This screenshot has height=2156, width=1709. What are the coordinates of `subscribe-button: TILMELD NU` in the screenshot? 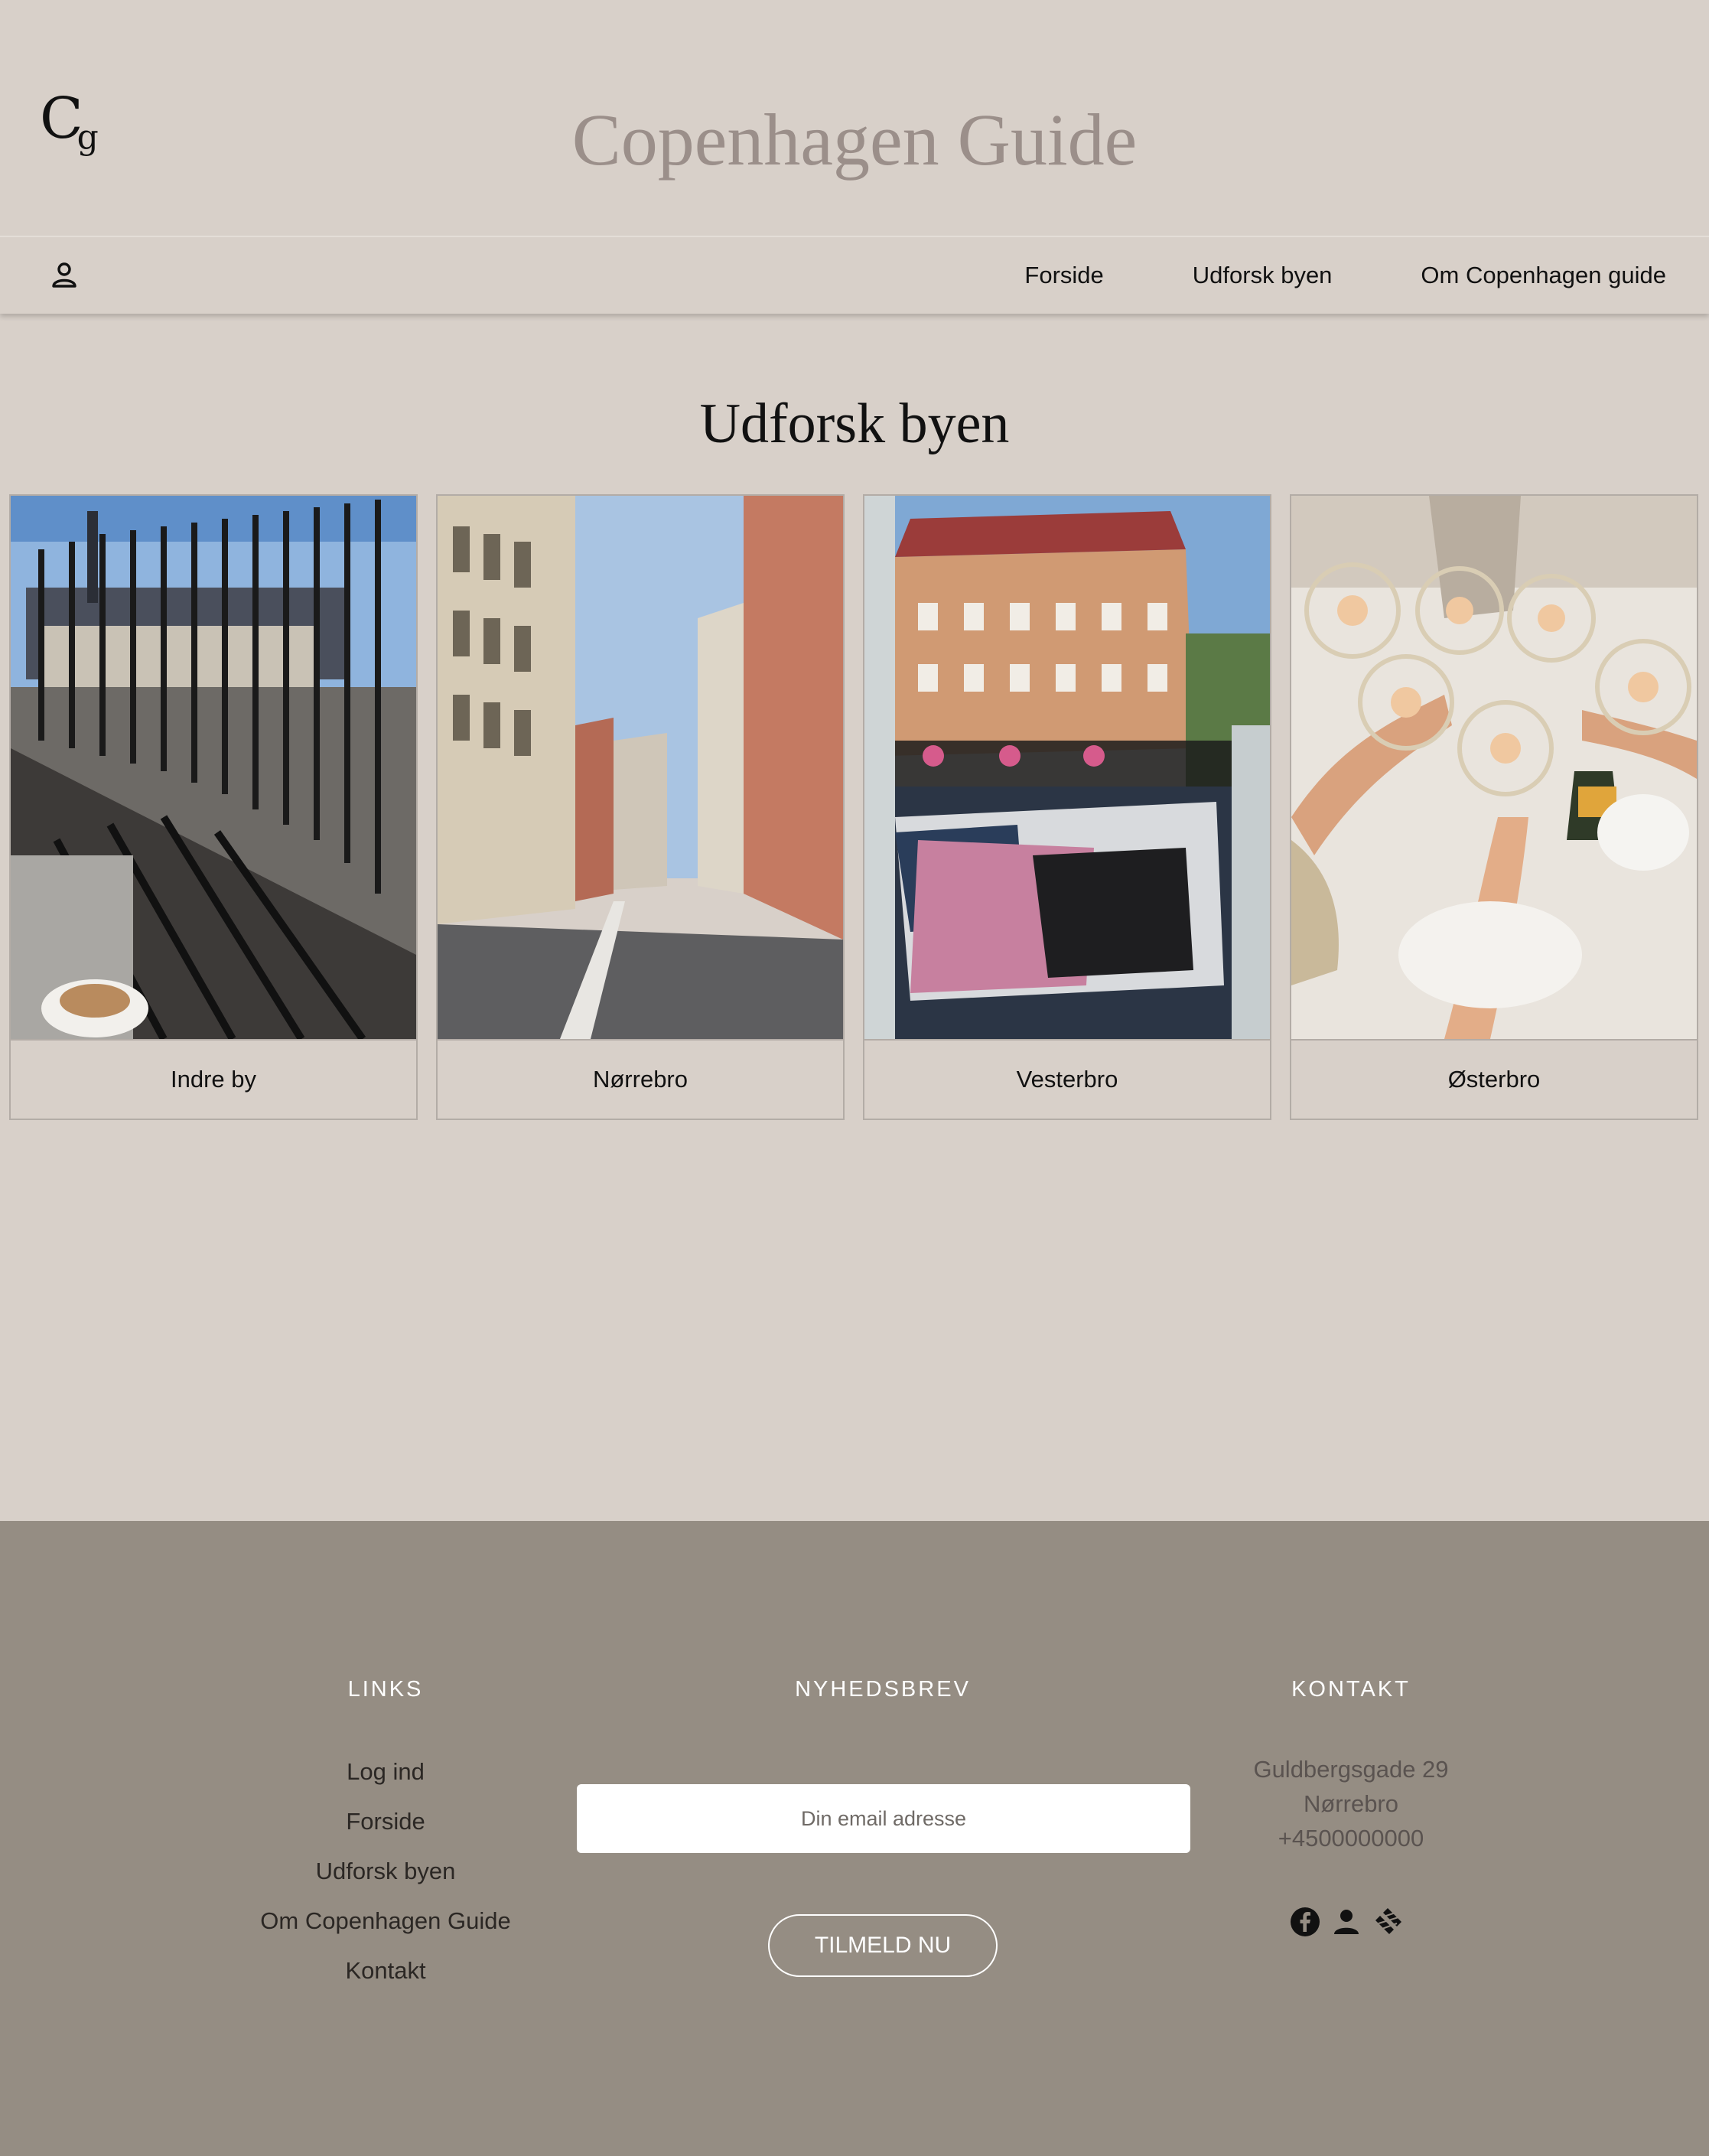 It's located at (883, 1945).